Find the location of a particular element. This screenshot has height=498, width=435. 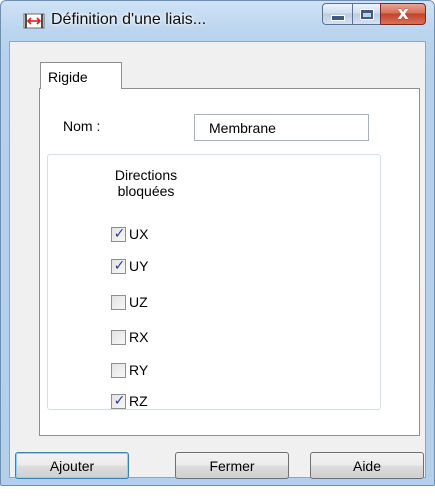

link-definition-icon is located at coordinates (34, 21).